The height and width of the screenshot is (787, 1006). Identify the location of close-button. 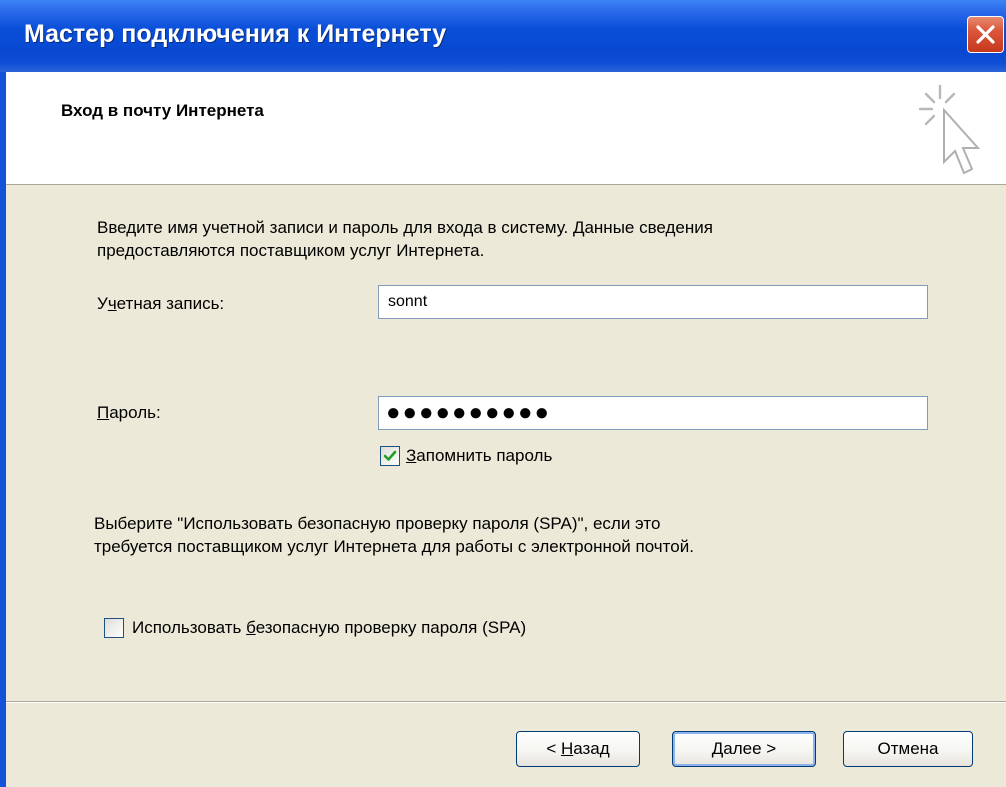
(985, 34).